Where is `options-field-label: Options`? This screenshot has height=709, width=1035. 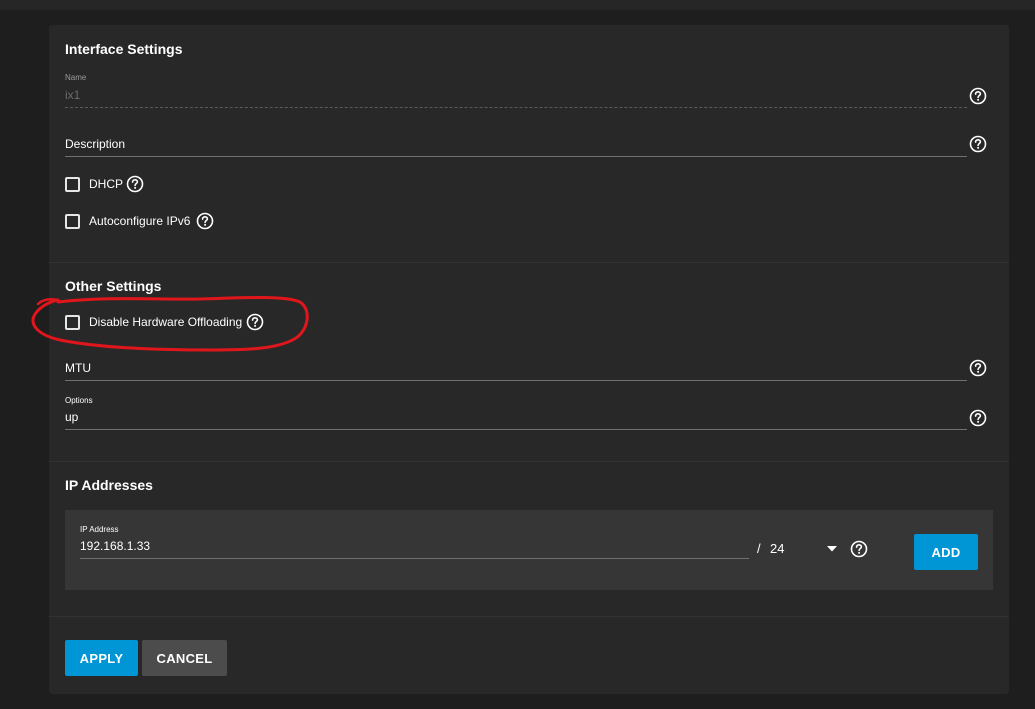 options-field-label: Options is located at coordinates (79, 400).